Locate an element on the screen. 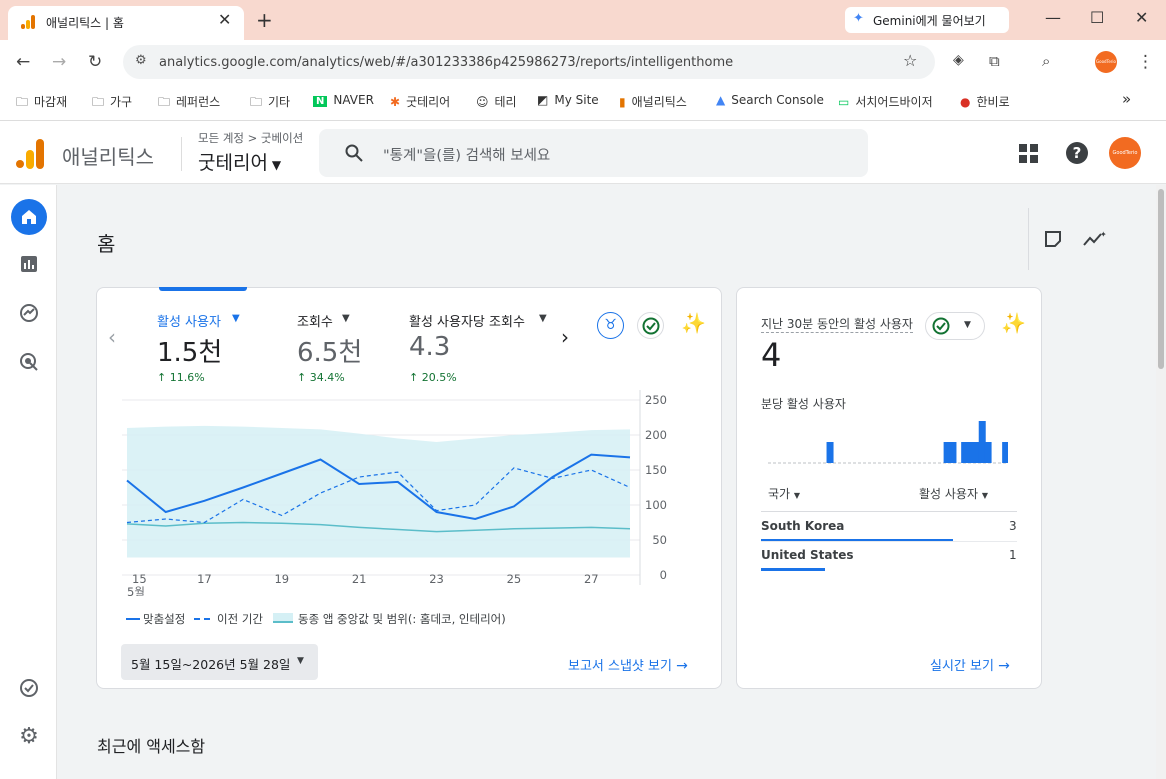  nav-reports is located at coordinates (29, 264).